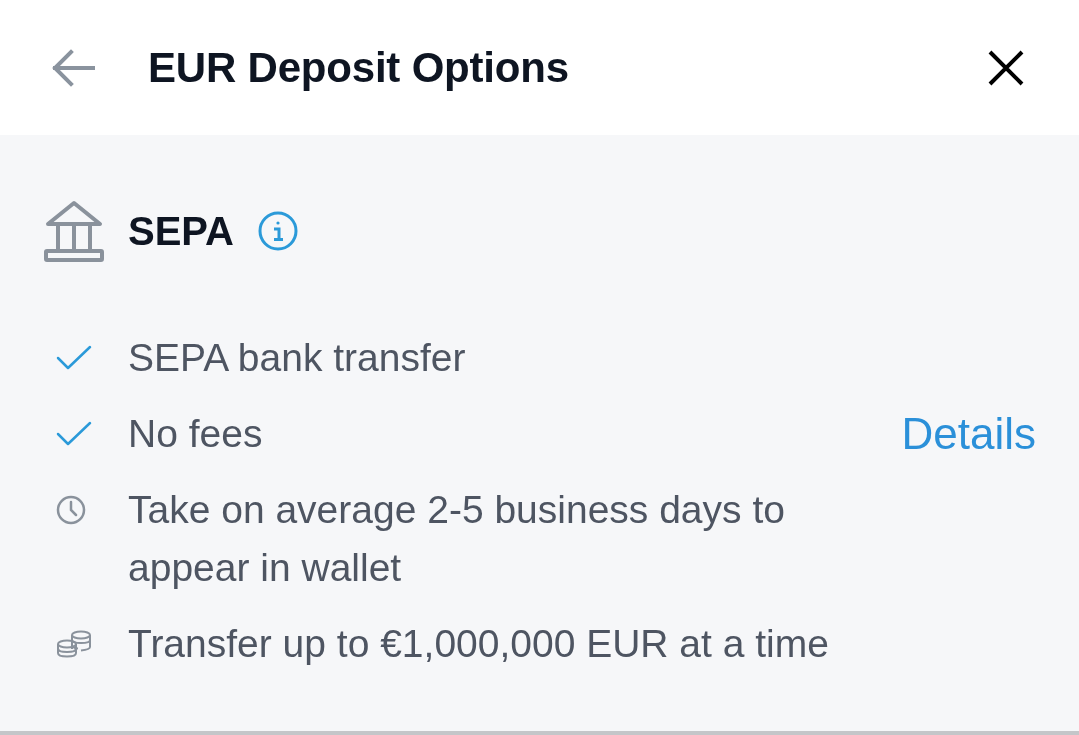  Describe the element at coordinates (195, 434) in the screenshot. I see `feature-text: No fees` at that location.